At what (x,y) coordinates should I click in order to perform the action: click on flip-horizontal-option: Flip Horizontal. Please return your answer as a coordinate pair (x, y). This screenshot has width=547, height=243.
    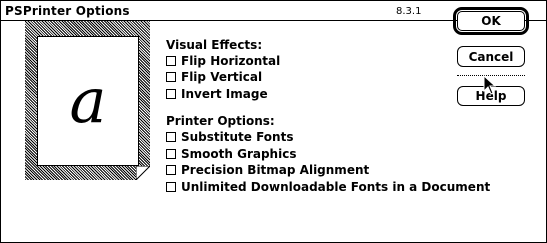
    Looking at the image, I should click on (223, 61).